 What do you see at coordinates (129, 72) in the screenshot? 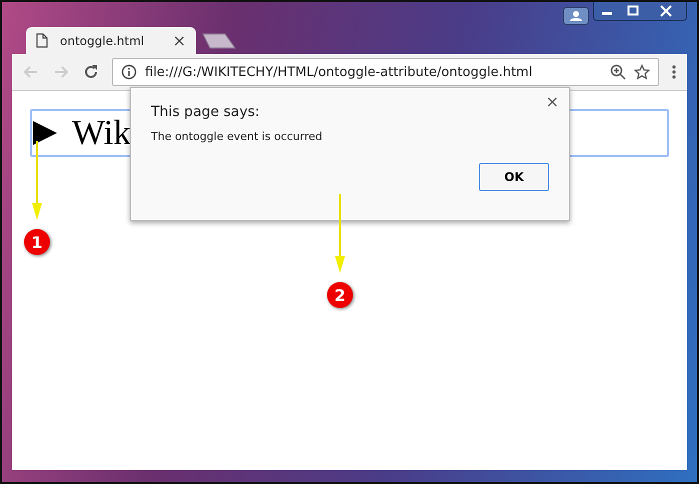
I see `info-icon` at bounding box center [129, 72].